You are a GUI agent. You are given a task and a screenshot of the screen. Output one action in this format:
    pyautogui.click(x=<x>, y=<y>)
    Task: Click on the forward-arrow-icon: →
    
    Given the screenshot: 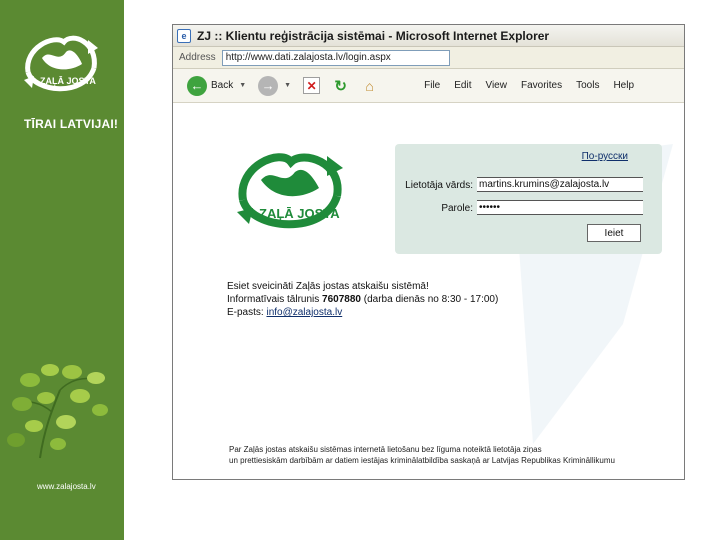 What is the action you would take?
    pyautogui.click(x=268, y=85)
    